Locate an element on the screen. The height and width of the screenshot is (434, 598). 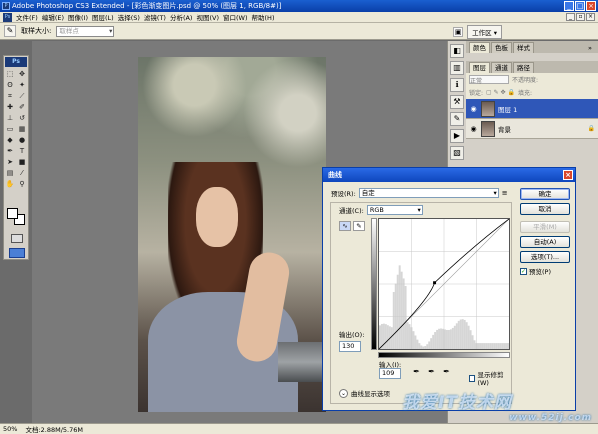
expand-chevron-icon: ⌄ is located at coordinates (343, 393).